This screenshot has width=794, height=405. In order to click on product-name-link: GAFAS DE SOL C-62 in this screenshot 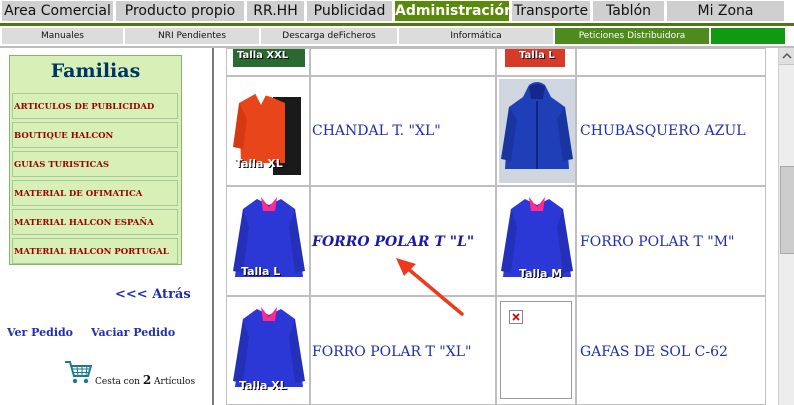, I will do `click(654, 352)`.